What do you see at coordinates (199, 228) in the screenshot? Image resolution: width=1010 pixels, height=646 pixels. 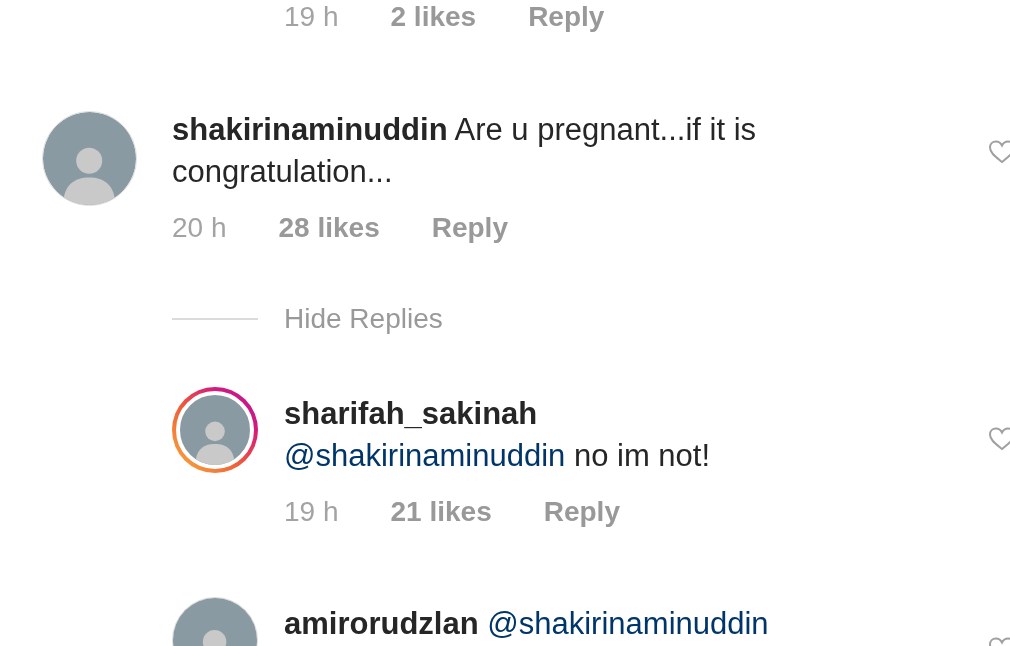 I see `comment-time: 20 h` at bounding box center [199, 228].